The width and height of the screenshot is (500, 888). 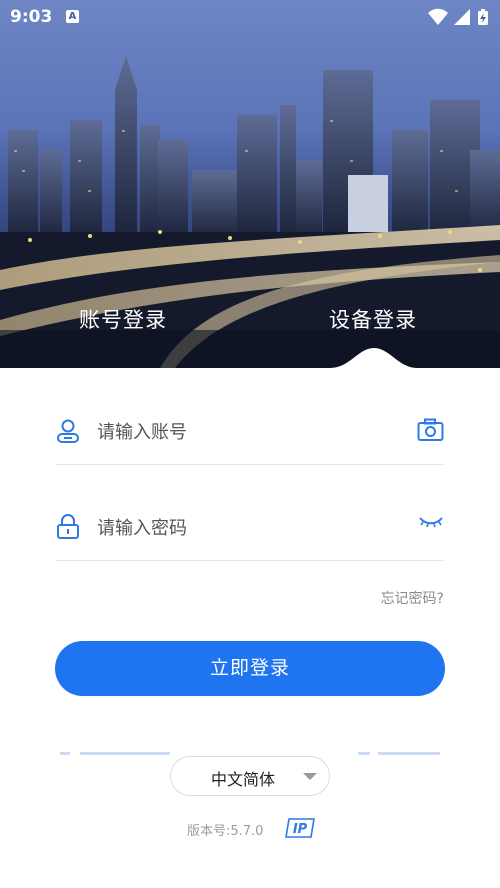 I want to click on battery-charging-icon, so click(x=483, y=17).